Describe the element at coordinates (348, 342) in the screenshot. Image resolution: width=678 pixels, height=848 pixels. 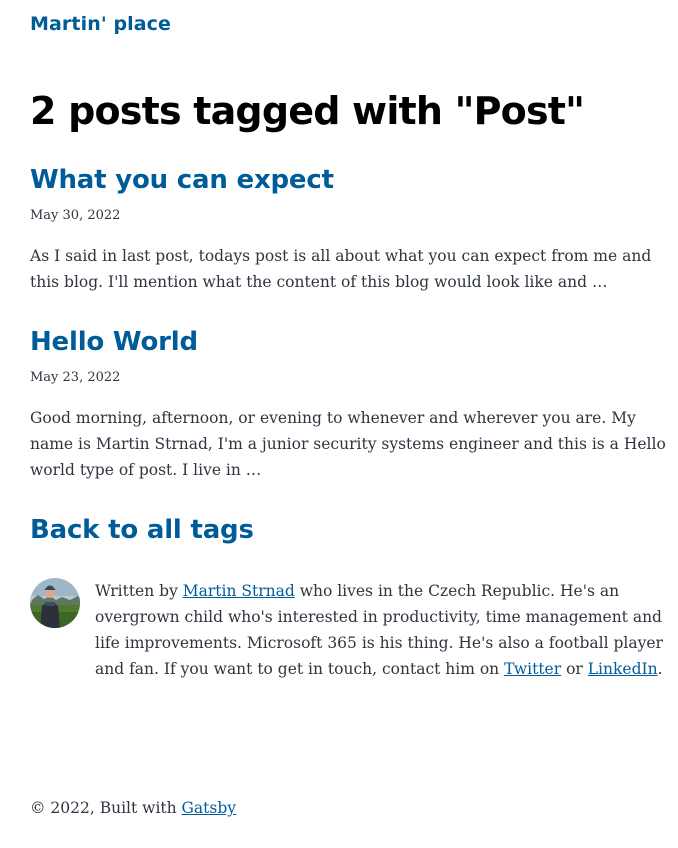
I see `post-title: Hello World` at that location.